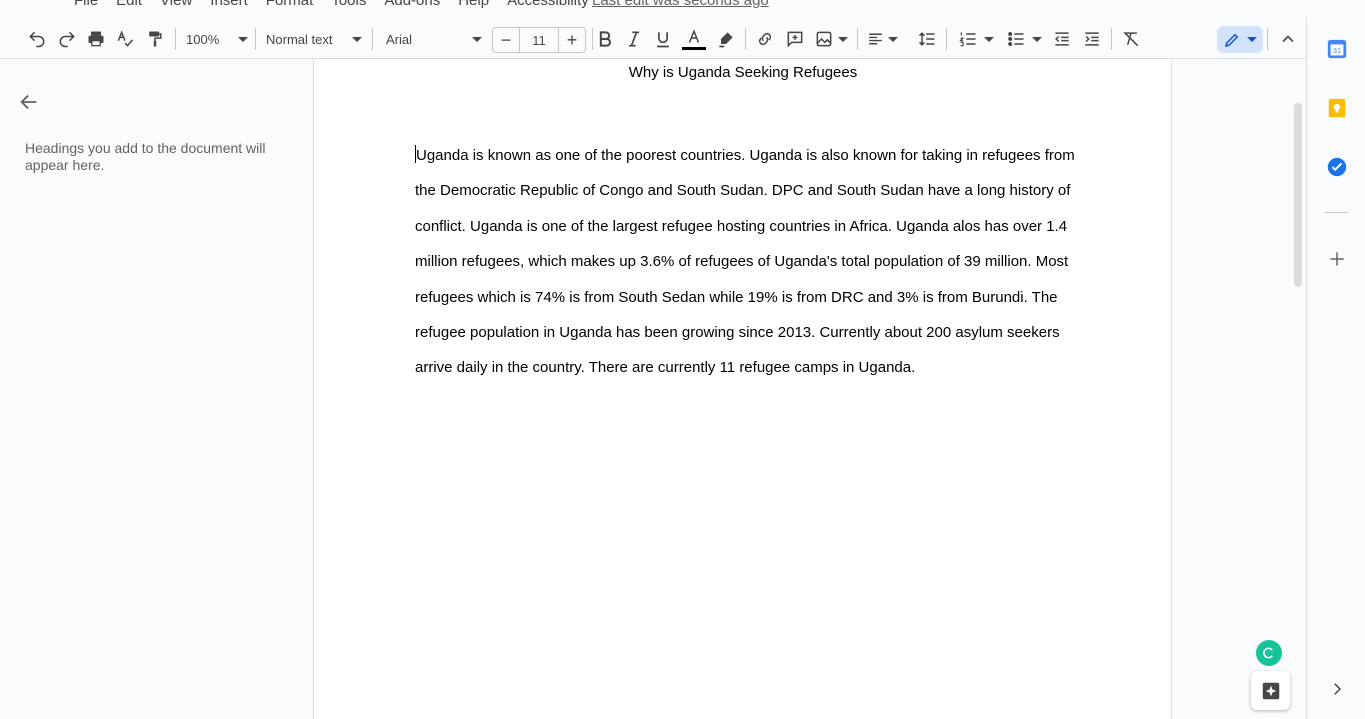  Describe the element at coordinates (1062, 39) in the screenshot. I see `decrease-indent-icon` at that location.